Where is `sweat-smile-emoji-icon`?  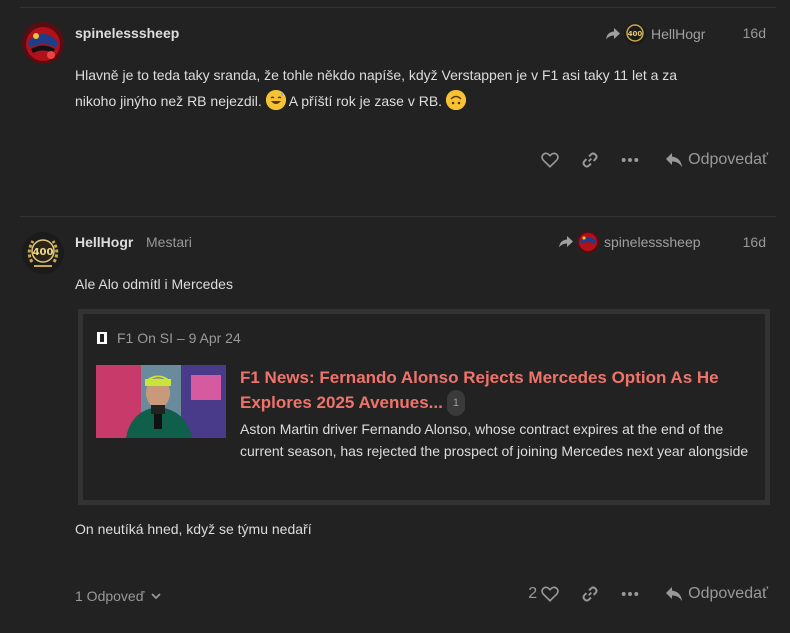
sweat-smile-emoji-icon is located at coordinates (275, 100).